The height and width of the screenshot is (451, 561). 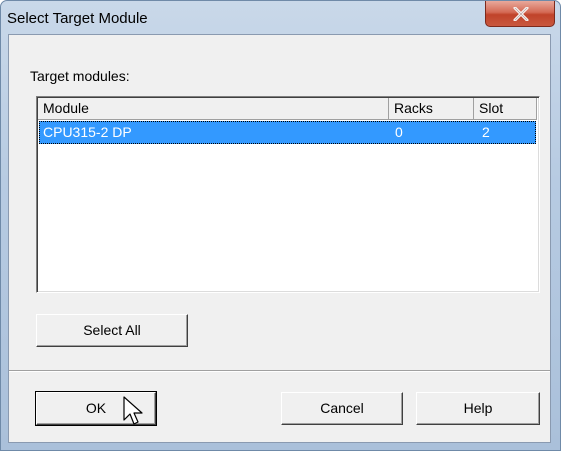 I want to click on cell-slot: 2, so click(x=486, y=132).